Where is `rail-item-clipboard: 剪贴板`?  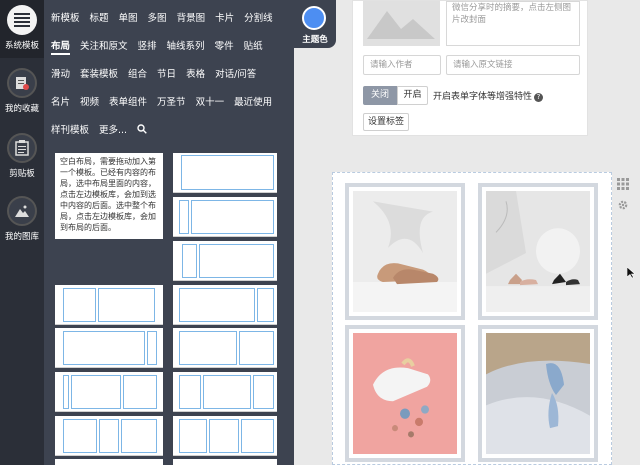
rail-item-clipboard: 剪贴板 is located at coordinates (22, 156).